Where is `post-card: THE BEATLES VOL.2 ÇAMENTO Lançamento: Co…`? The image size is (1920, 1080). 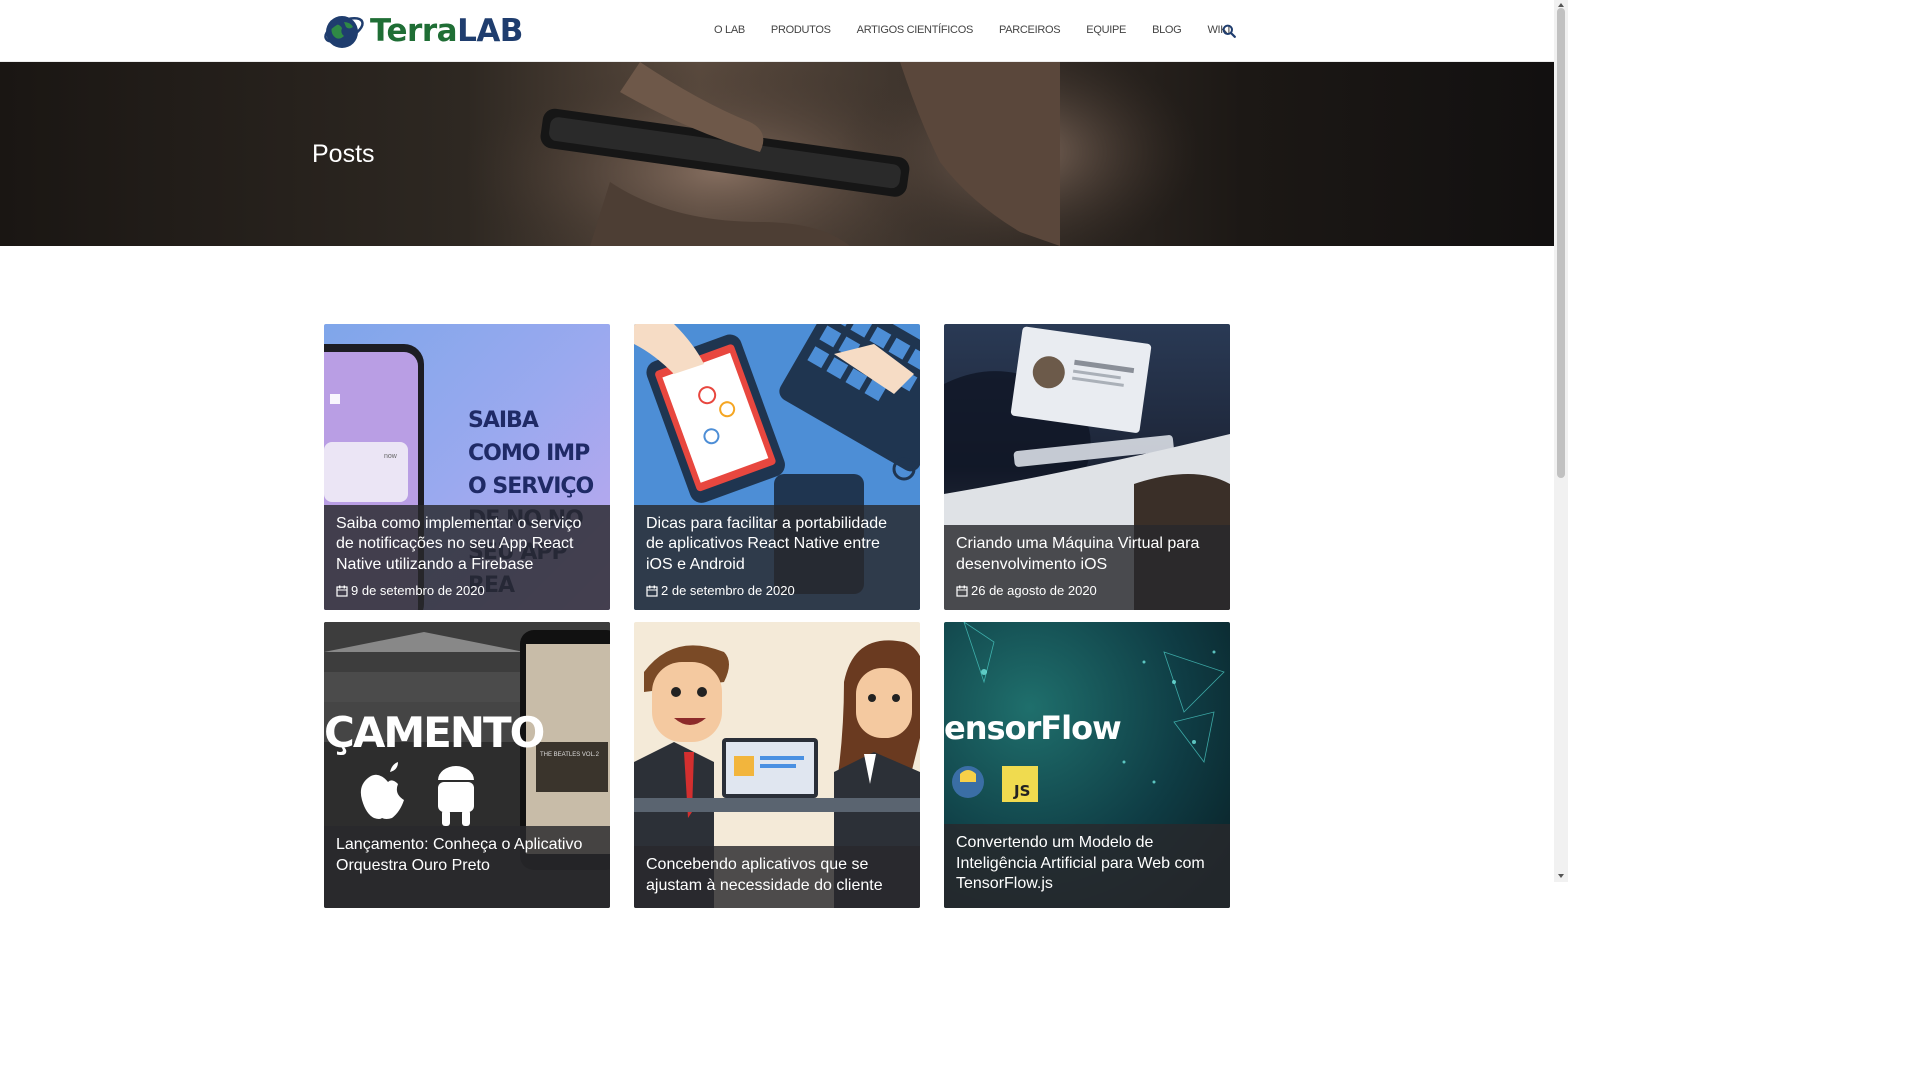
post-card: THE BEATLES VOL.2 ÇAMENTO Lançamento: Co… is located at coordinates (467, 765).